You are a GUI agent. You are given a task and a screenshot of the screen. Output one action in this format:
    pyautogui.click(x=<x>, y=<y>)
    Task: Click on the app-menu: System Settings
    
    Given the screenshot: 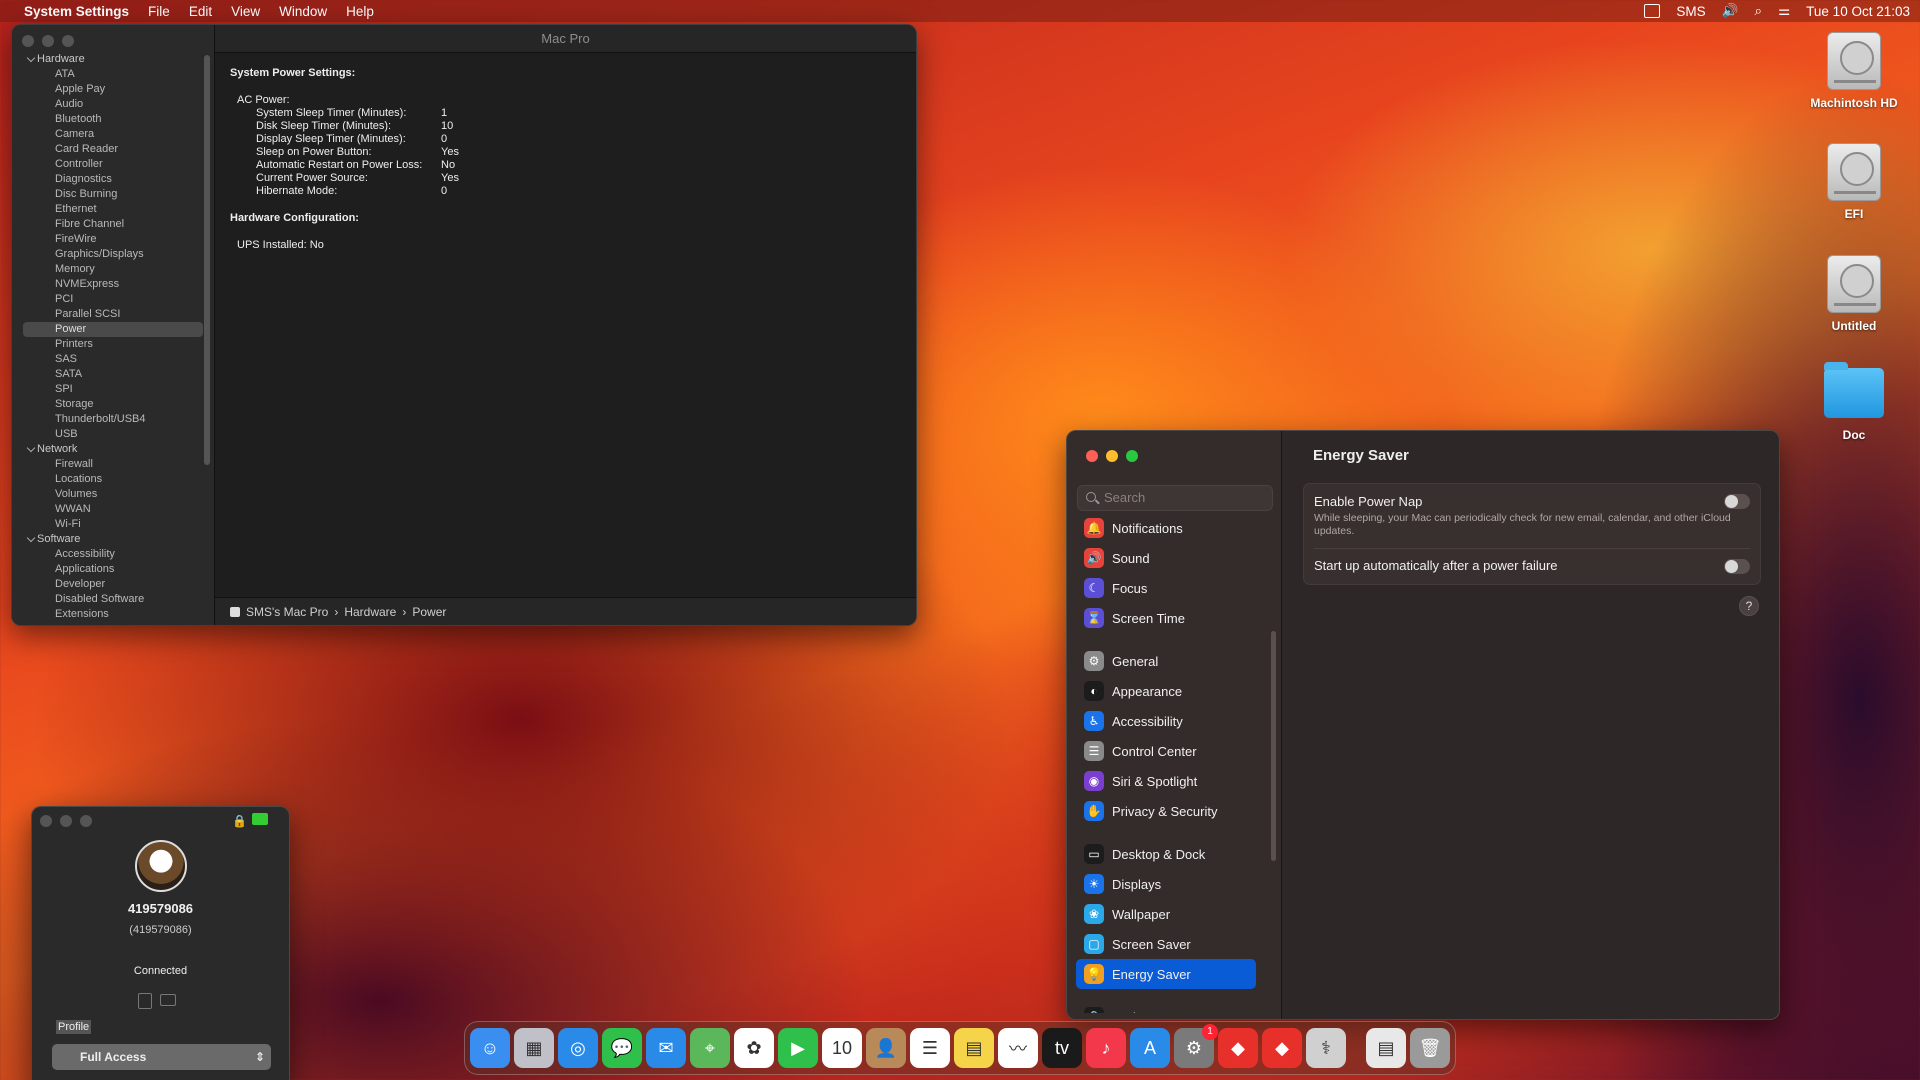 What is the action you would take?
    pyautogui.click(x=76, y=11)
    